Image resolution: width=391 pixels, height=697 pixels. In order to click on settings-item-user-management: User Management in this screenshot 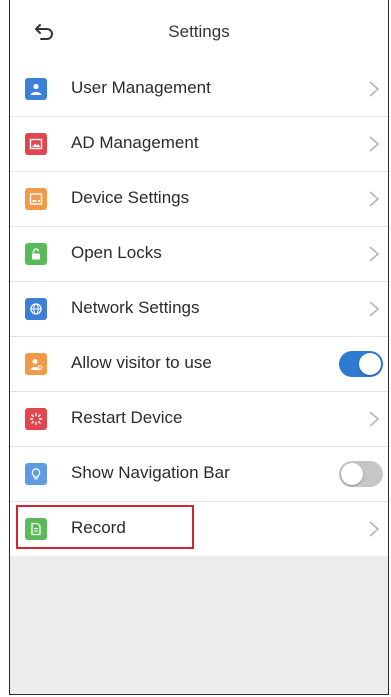, I will do `click(199, 89)`.